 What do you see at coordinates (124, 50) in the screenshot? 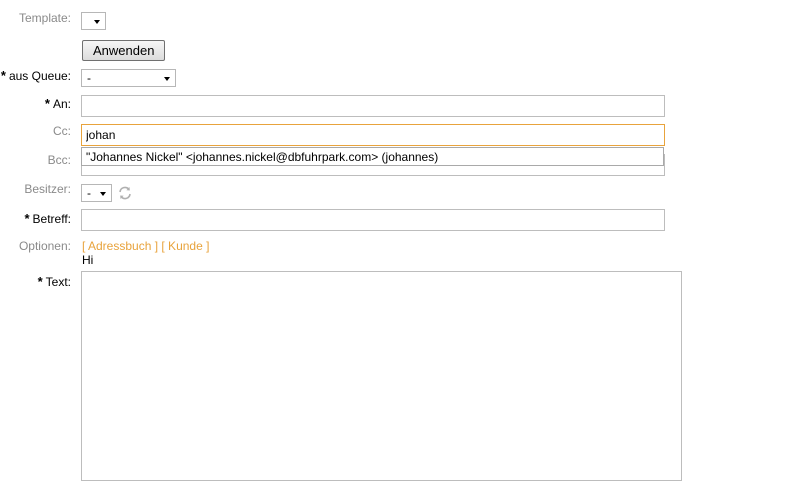
I see `apply-button: Anwenden` at bounding box center [124, 50].